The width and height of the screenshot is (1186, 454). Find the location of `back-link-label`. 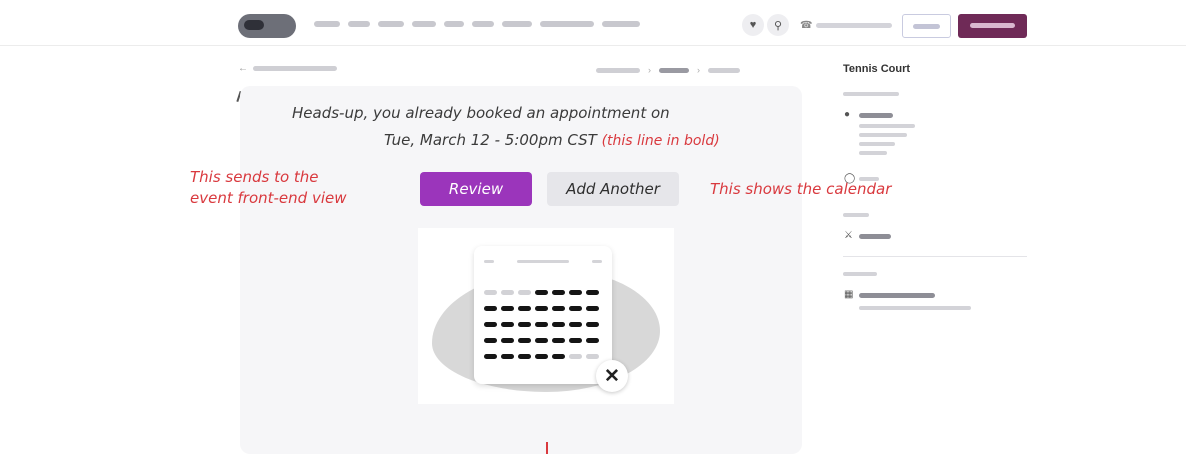

back-link-label is located at coordinates (295, 68).